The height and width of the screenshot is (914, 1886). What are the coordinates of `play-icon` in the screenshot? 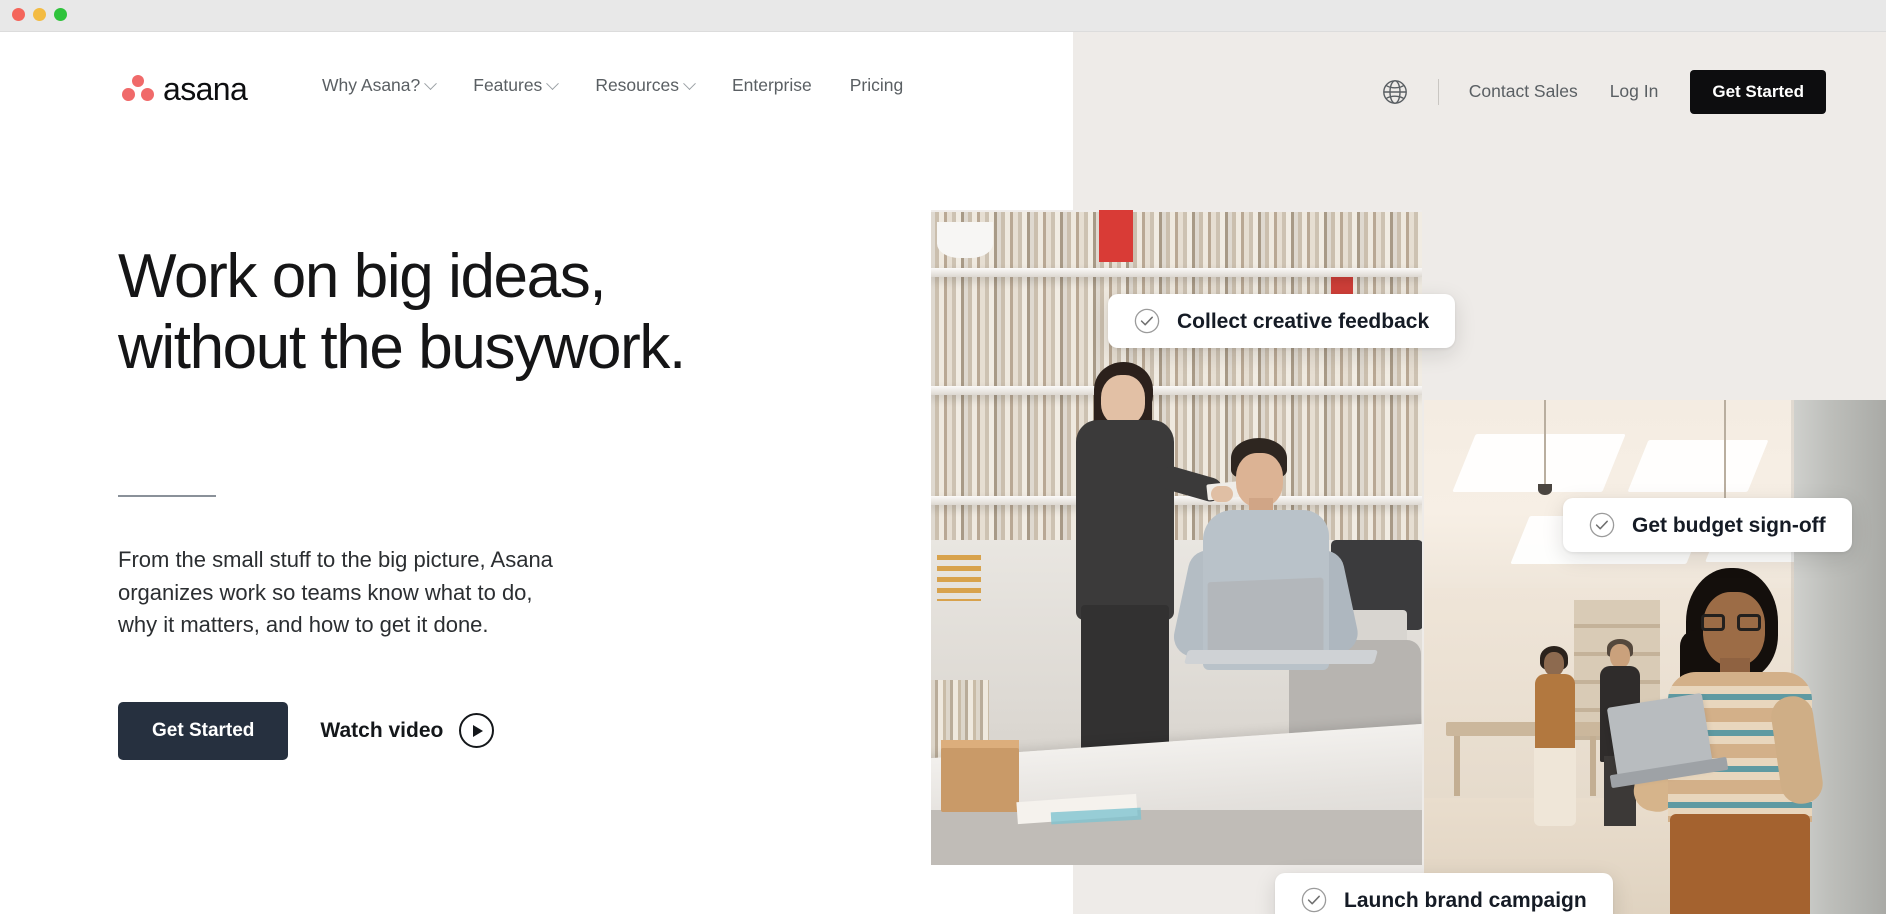 It's located at (477, 731).